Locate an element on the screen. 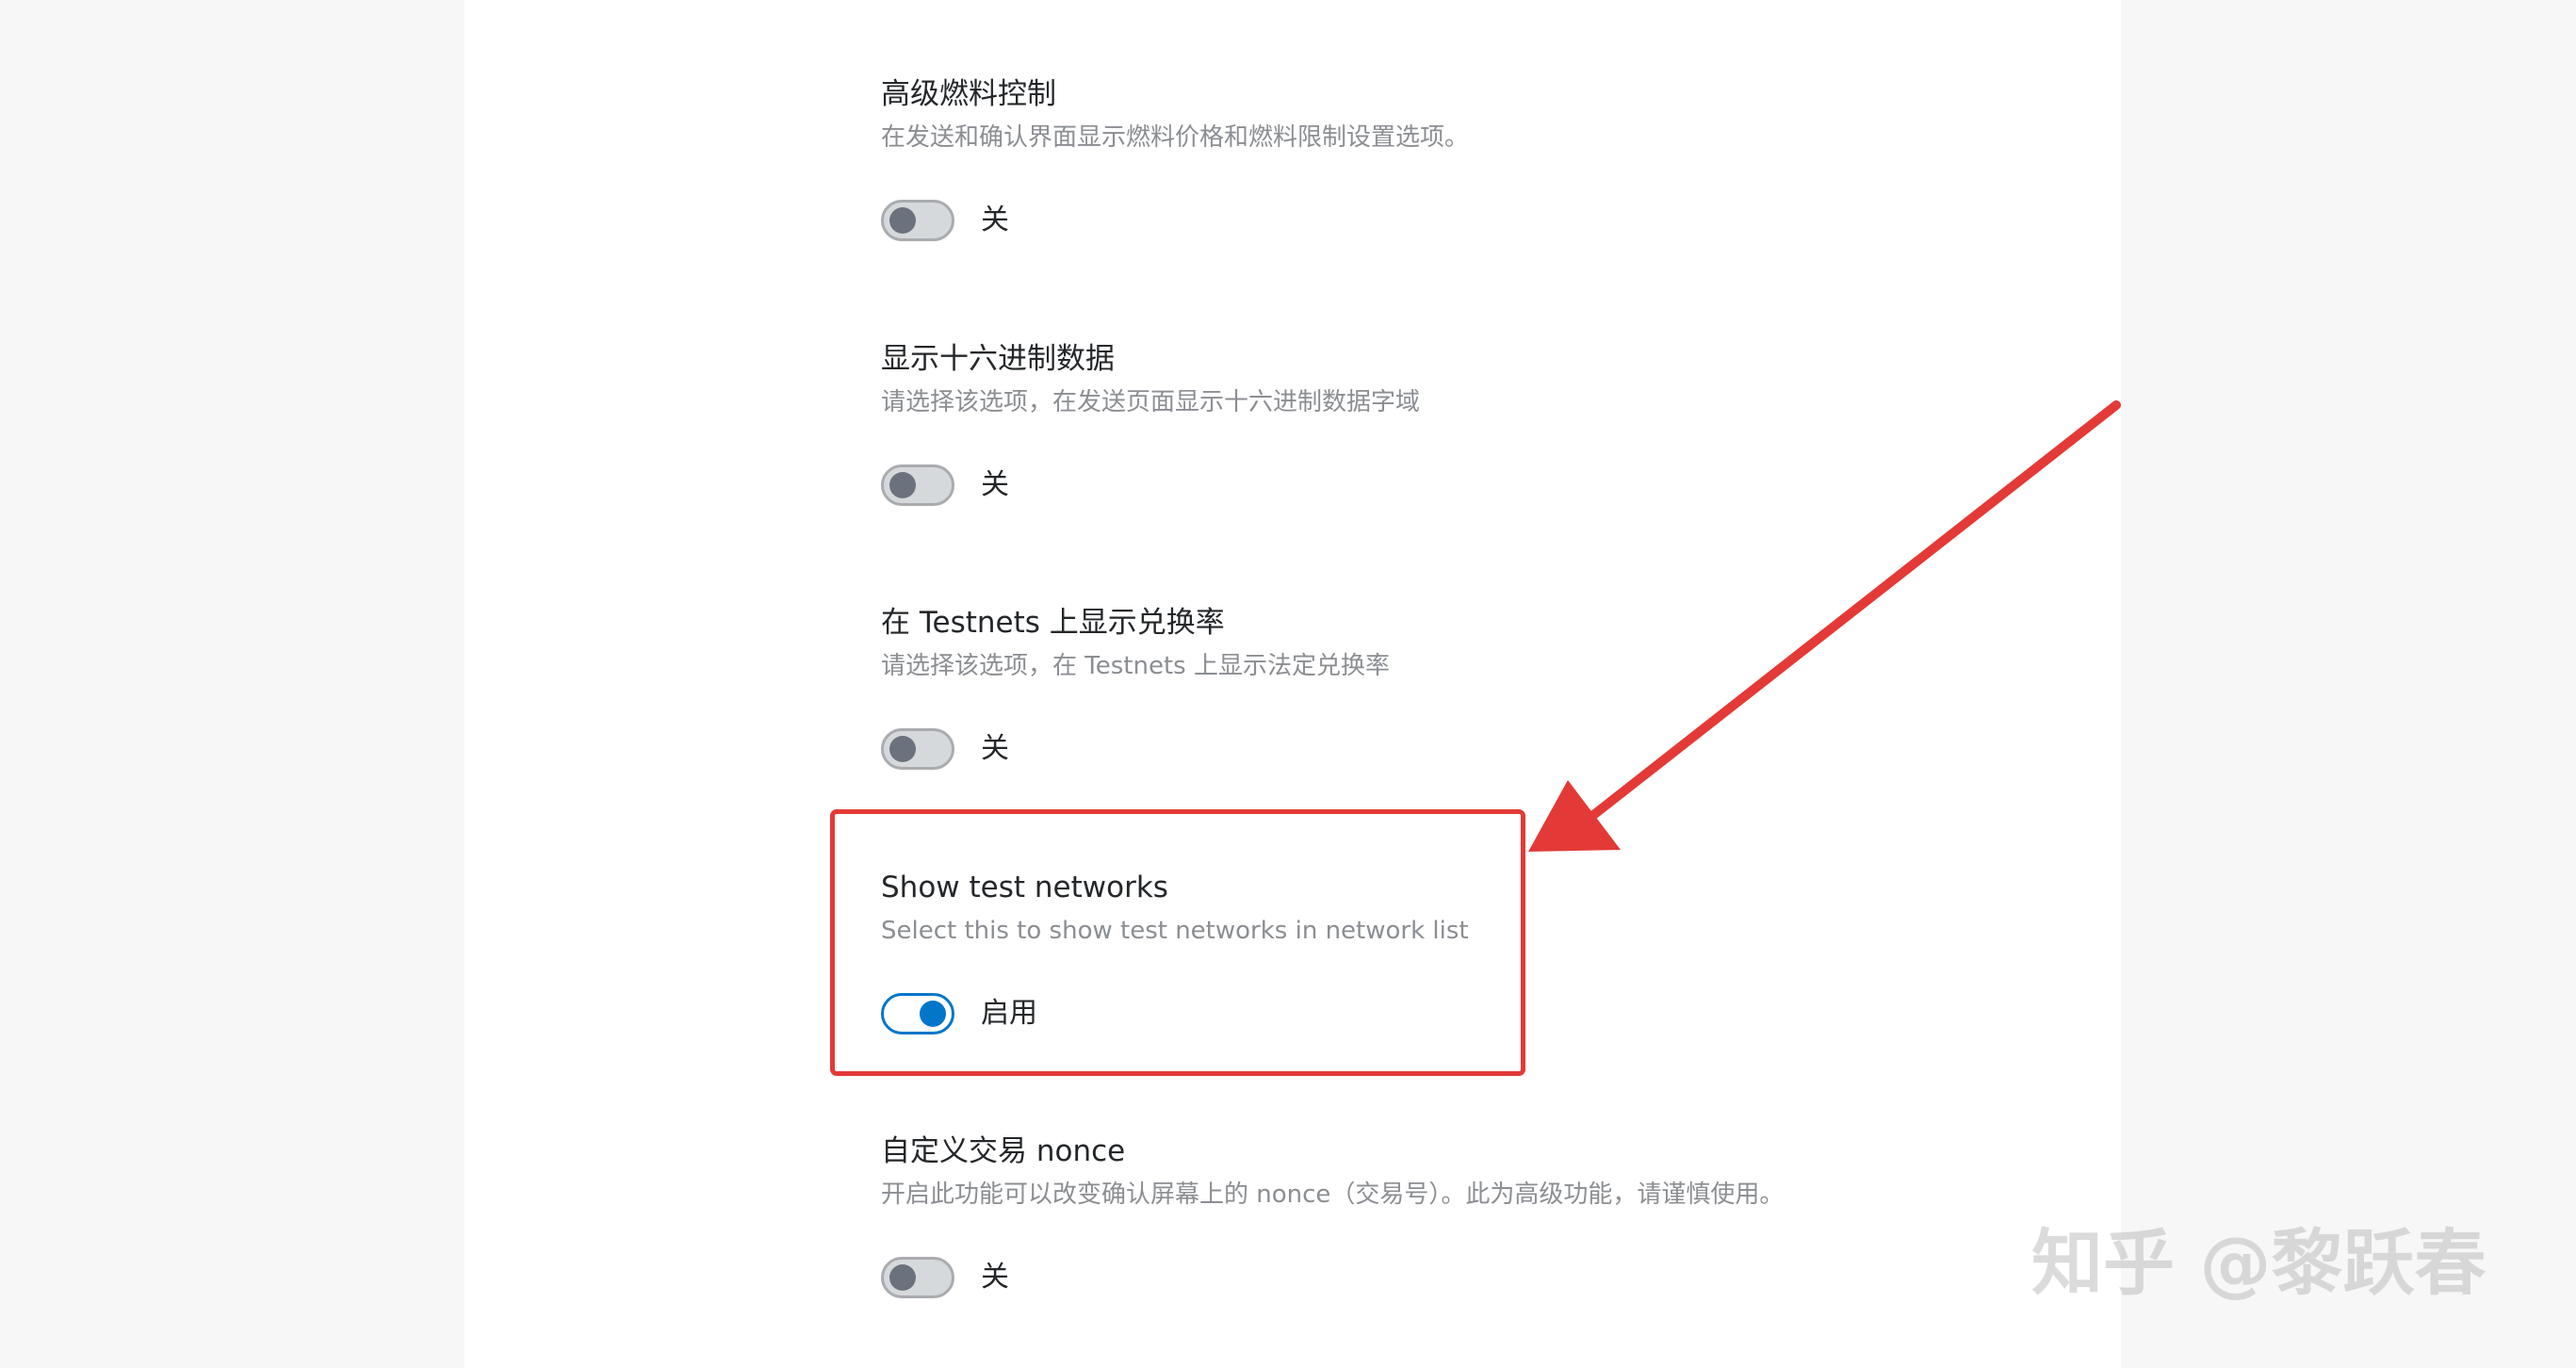  advanced-gas-toggle is located at coordinates (917, 220).